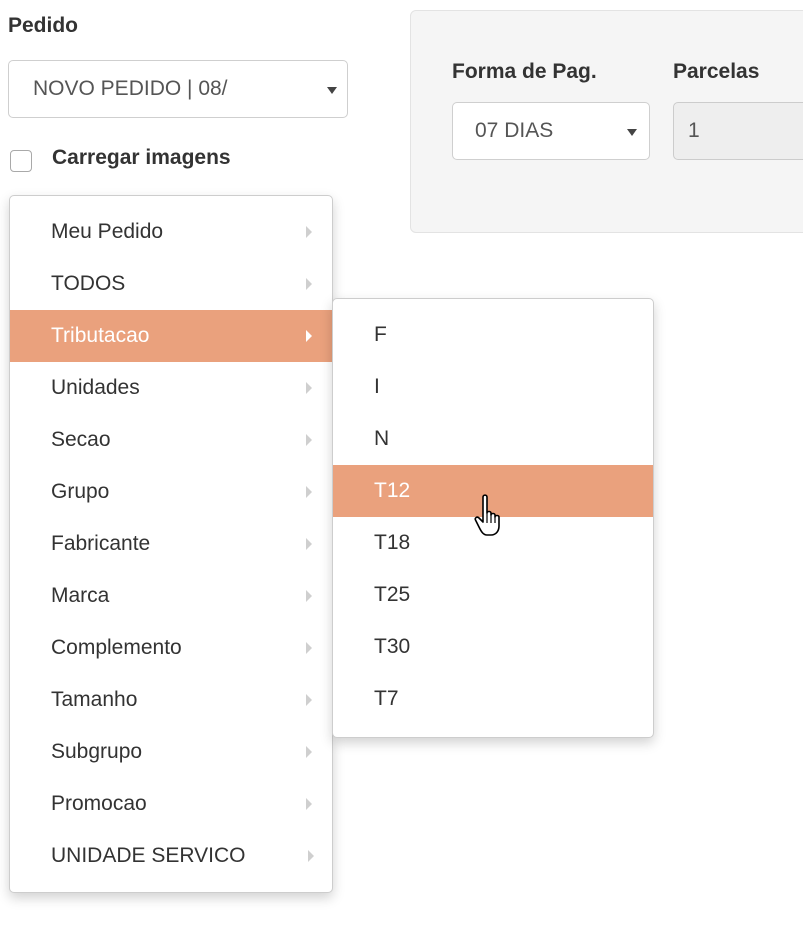 The width and height of the screenshot is (803, 939). I want to click on menu-item-secao: Secao, so click(171, 440).